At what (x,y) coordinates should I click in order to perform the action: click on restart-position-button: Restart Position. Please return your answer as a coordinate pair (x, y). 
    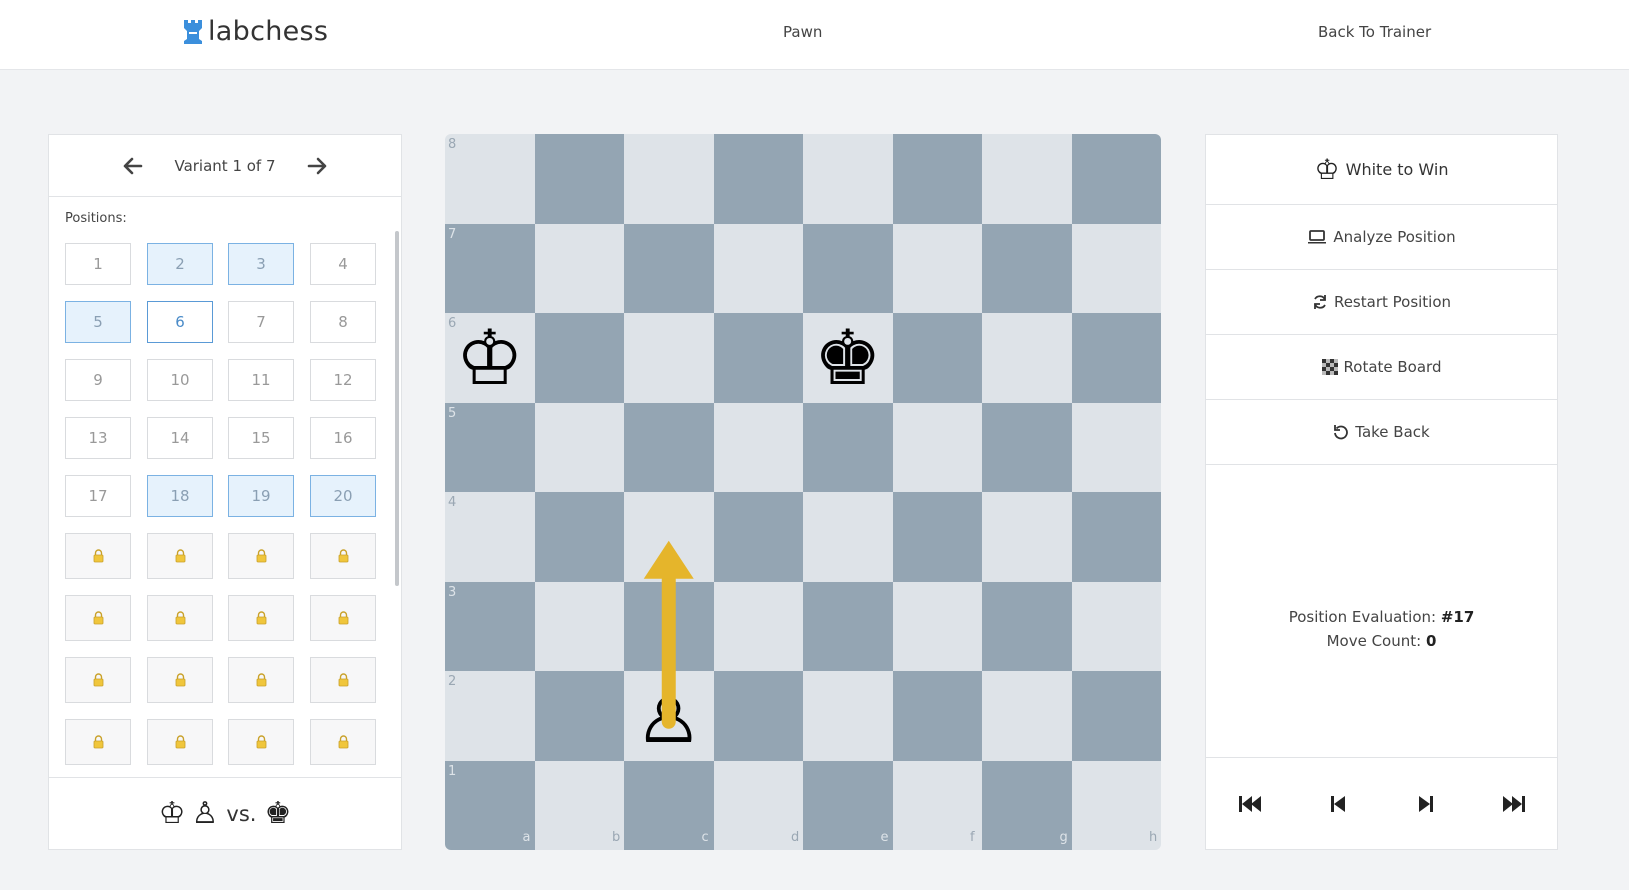
    Looking at the image, I should click on (1381, 302).